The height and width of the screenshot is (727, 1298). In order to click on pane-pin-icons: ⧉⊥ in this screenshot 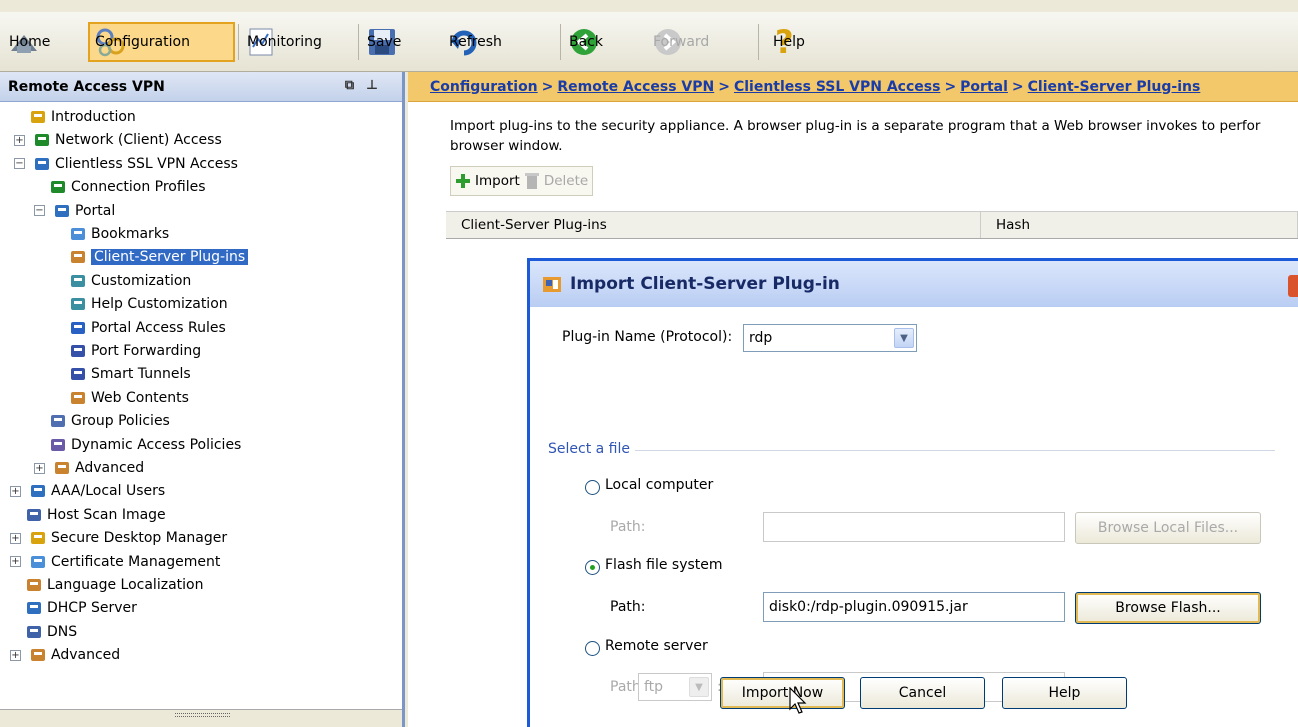, I will do `click(367, 85)`.